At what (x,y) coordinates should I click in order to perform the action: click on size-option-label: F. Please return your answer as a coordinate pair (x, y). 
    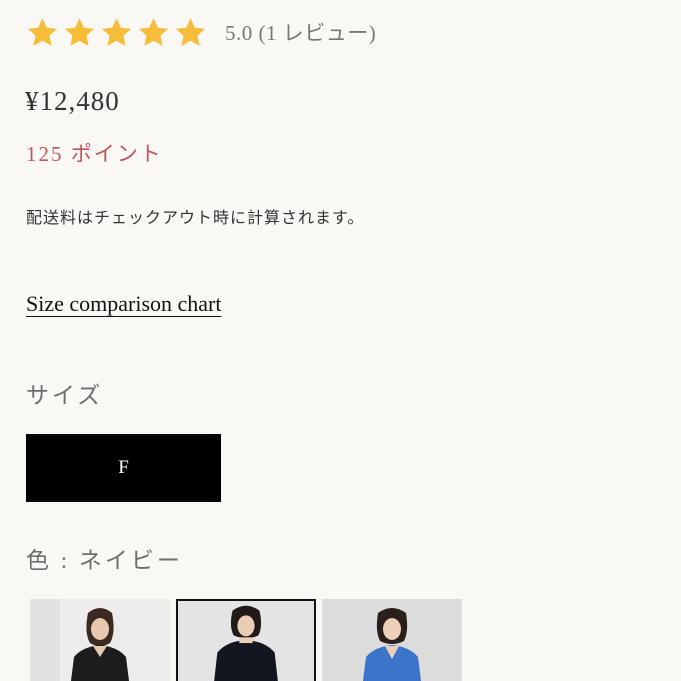
    Looking at the image, I should click on (123, 467).